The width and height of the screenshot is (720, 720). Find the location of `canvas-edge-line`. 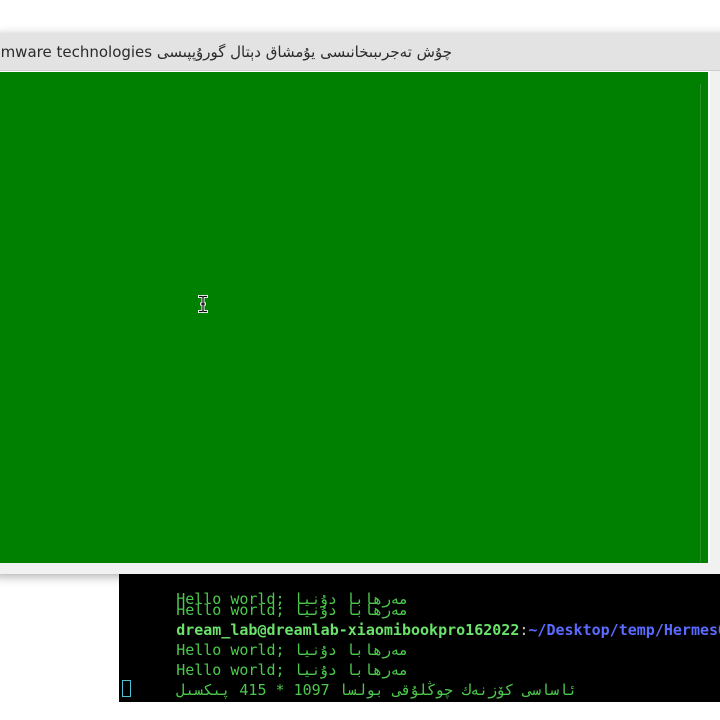

canvas-edge-line is located at coordinates (700, 323).